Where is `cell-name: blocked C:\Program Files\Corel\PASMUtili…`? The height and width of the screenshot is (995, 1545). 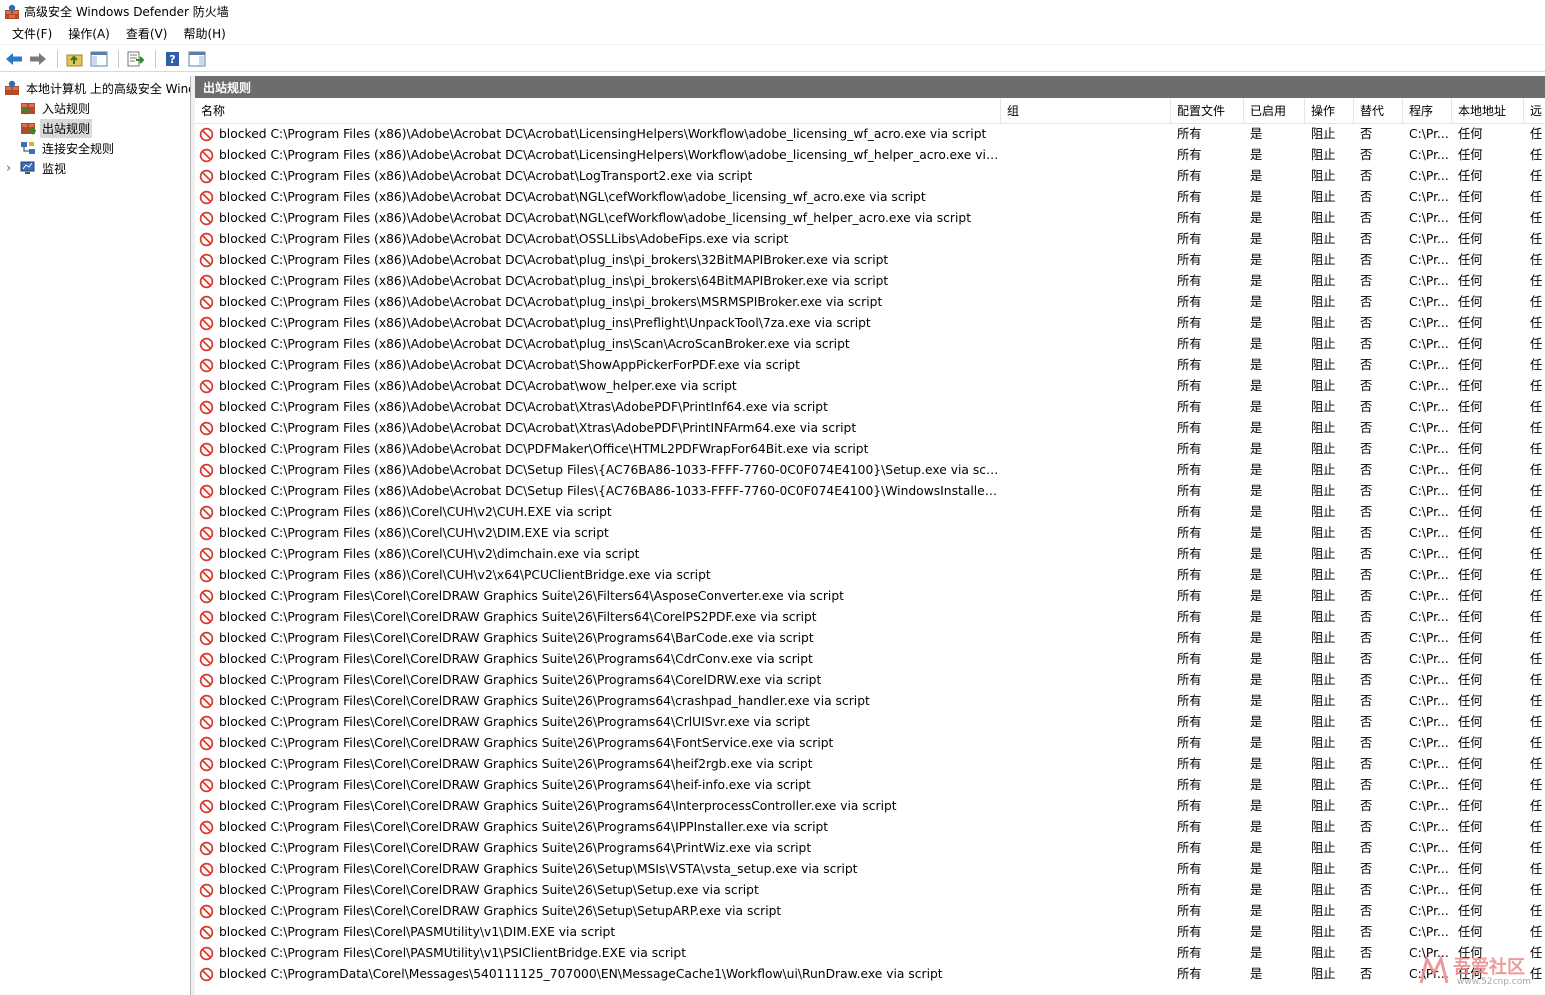 cell-name: blocked C:\Program Files\Corel\PASMUtili… is located at coordinates (598, 953).